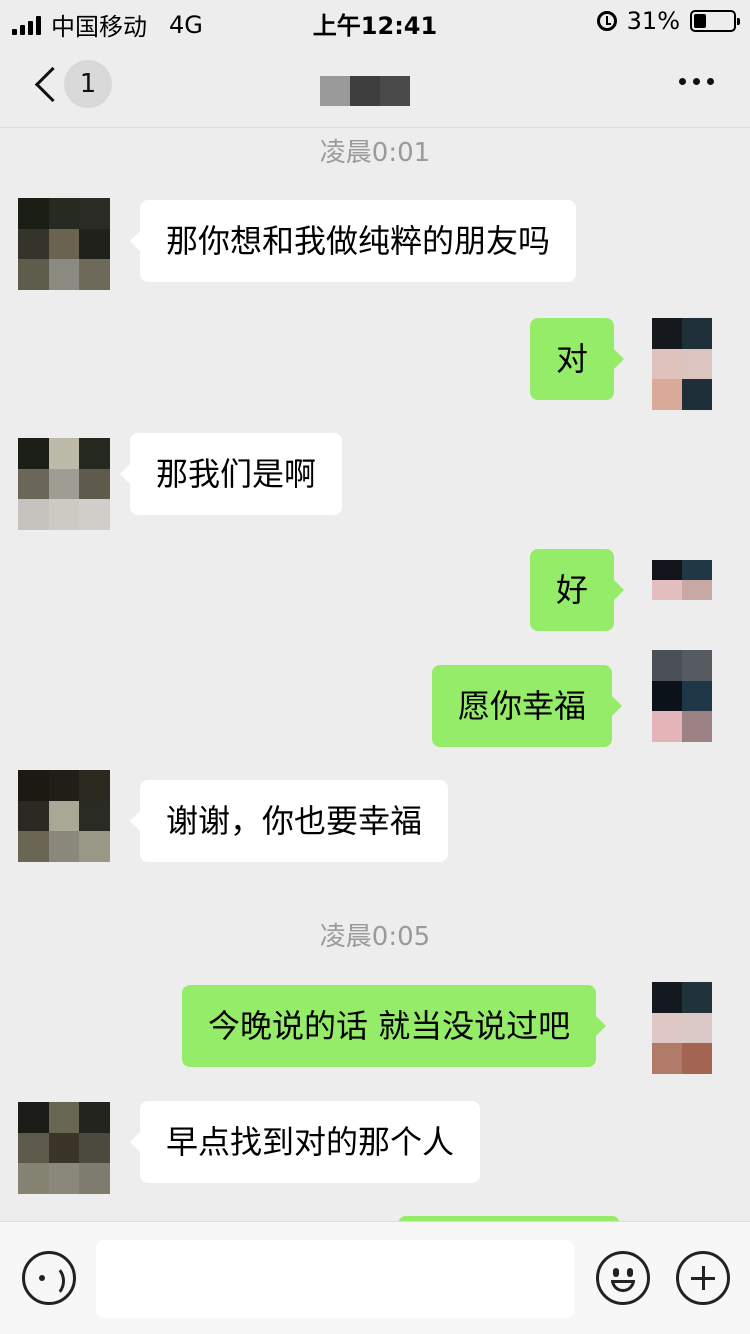  I want to click on message-incoming: 那你想和我做纯粹的朋友吗, so click(353, 241).